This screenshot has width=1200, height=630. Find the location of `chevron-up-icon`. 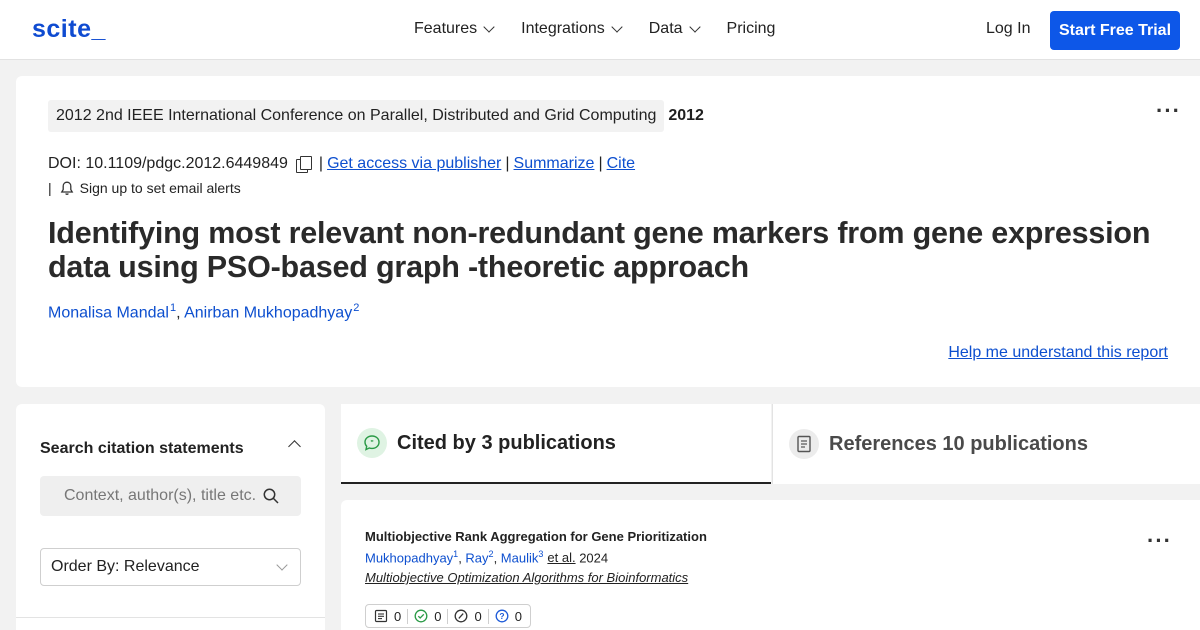

chevron-up-icon is located at coordinates (294, 446).